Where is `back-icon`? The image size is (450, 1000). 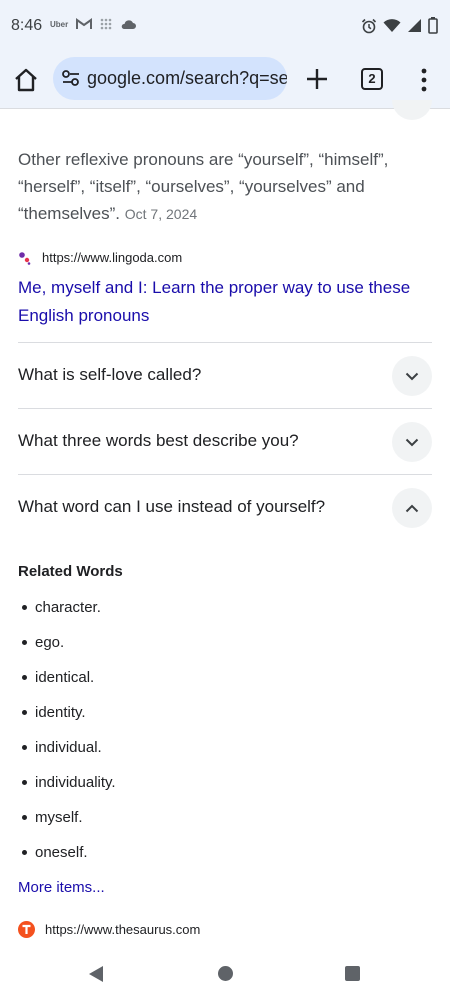 back-icon is located at coordinates (96, 974).